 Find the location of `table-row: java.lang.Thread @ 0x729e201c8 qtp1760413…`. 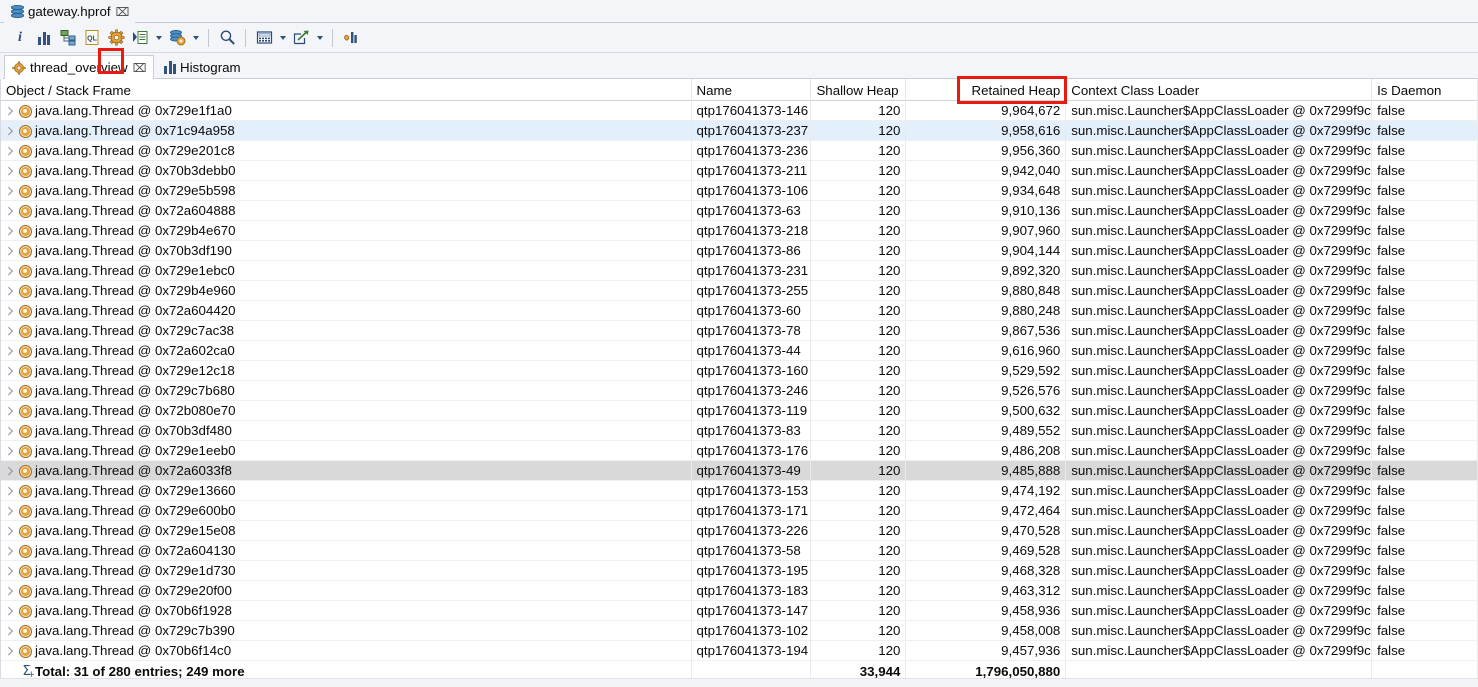

table-row: java.lang.Thread @ 0x729e201c8 qtp1760413… is located at coordinates (739, 151).